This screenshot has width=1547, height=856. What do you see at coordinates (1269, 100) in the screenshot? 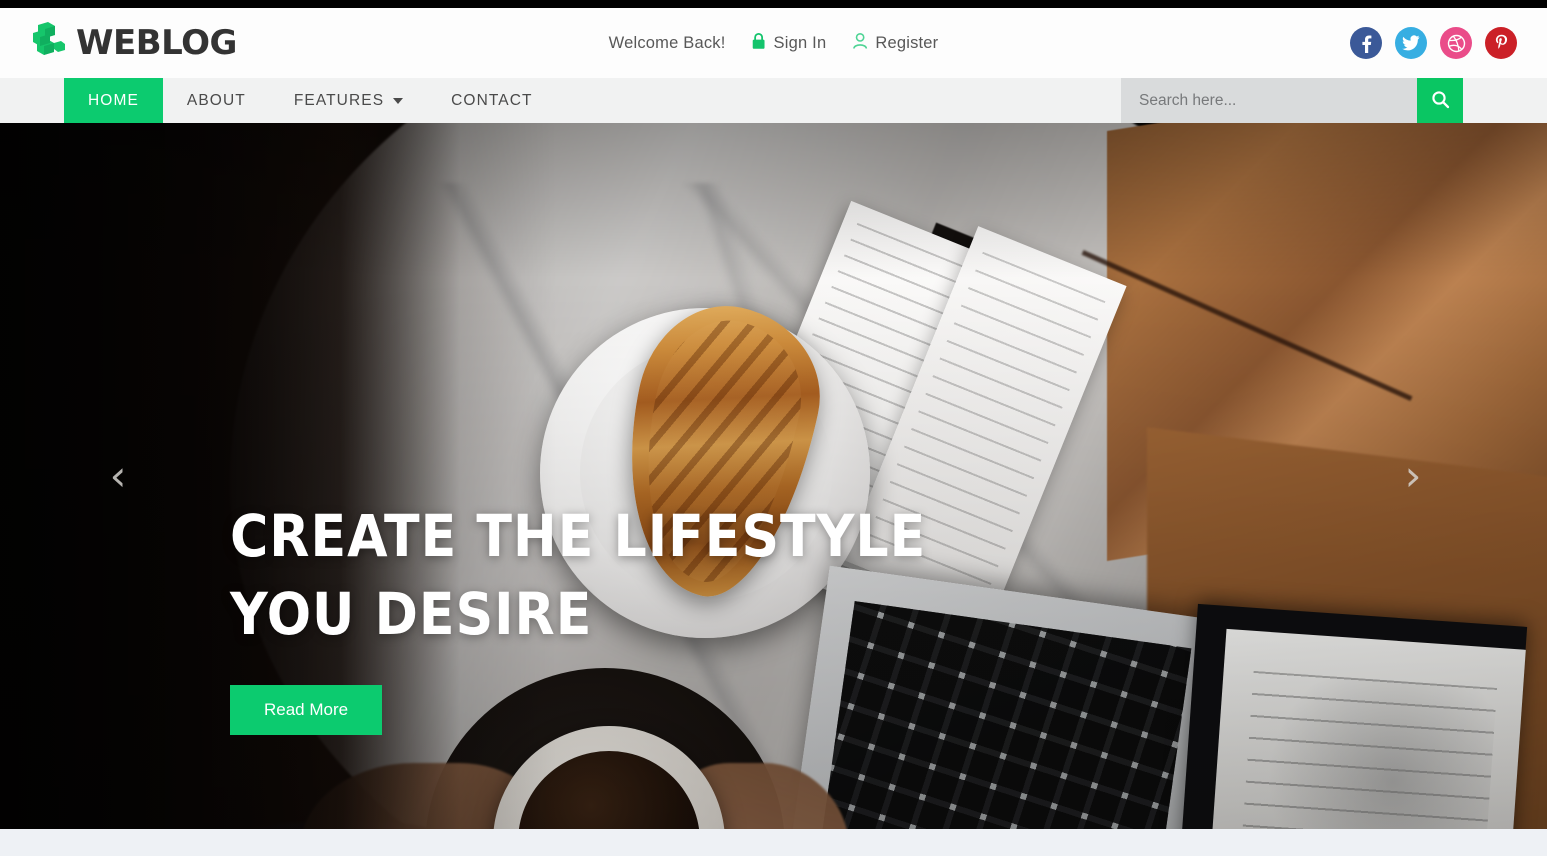
I see `search-input` at bounding box center [1269, 100].